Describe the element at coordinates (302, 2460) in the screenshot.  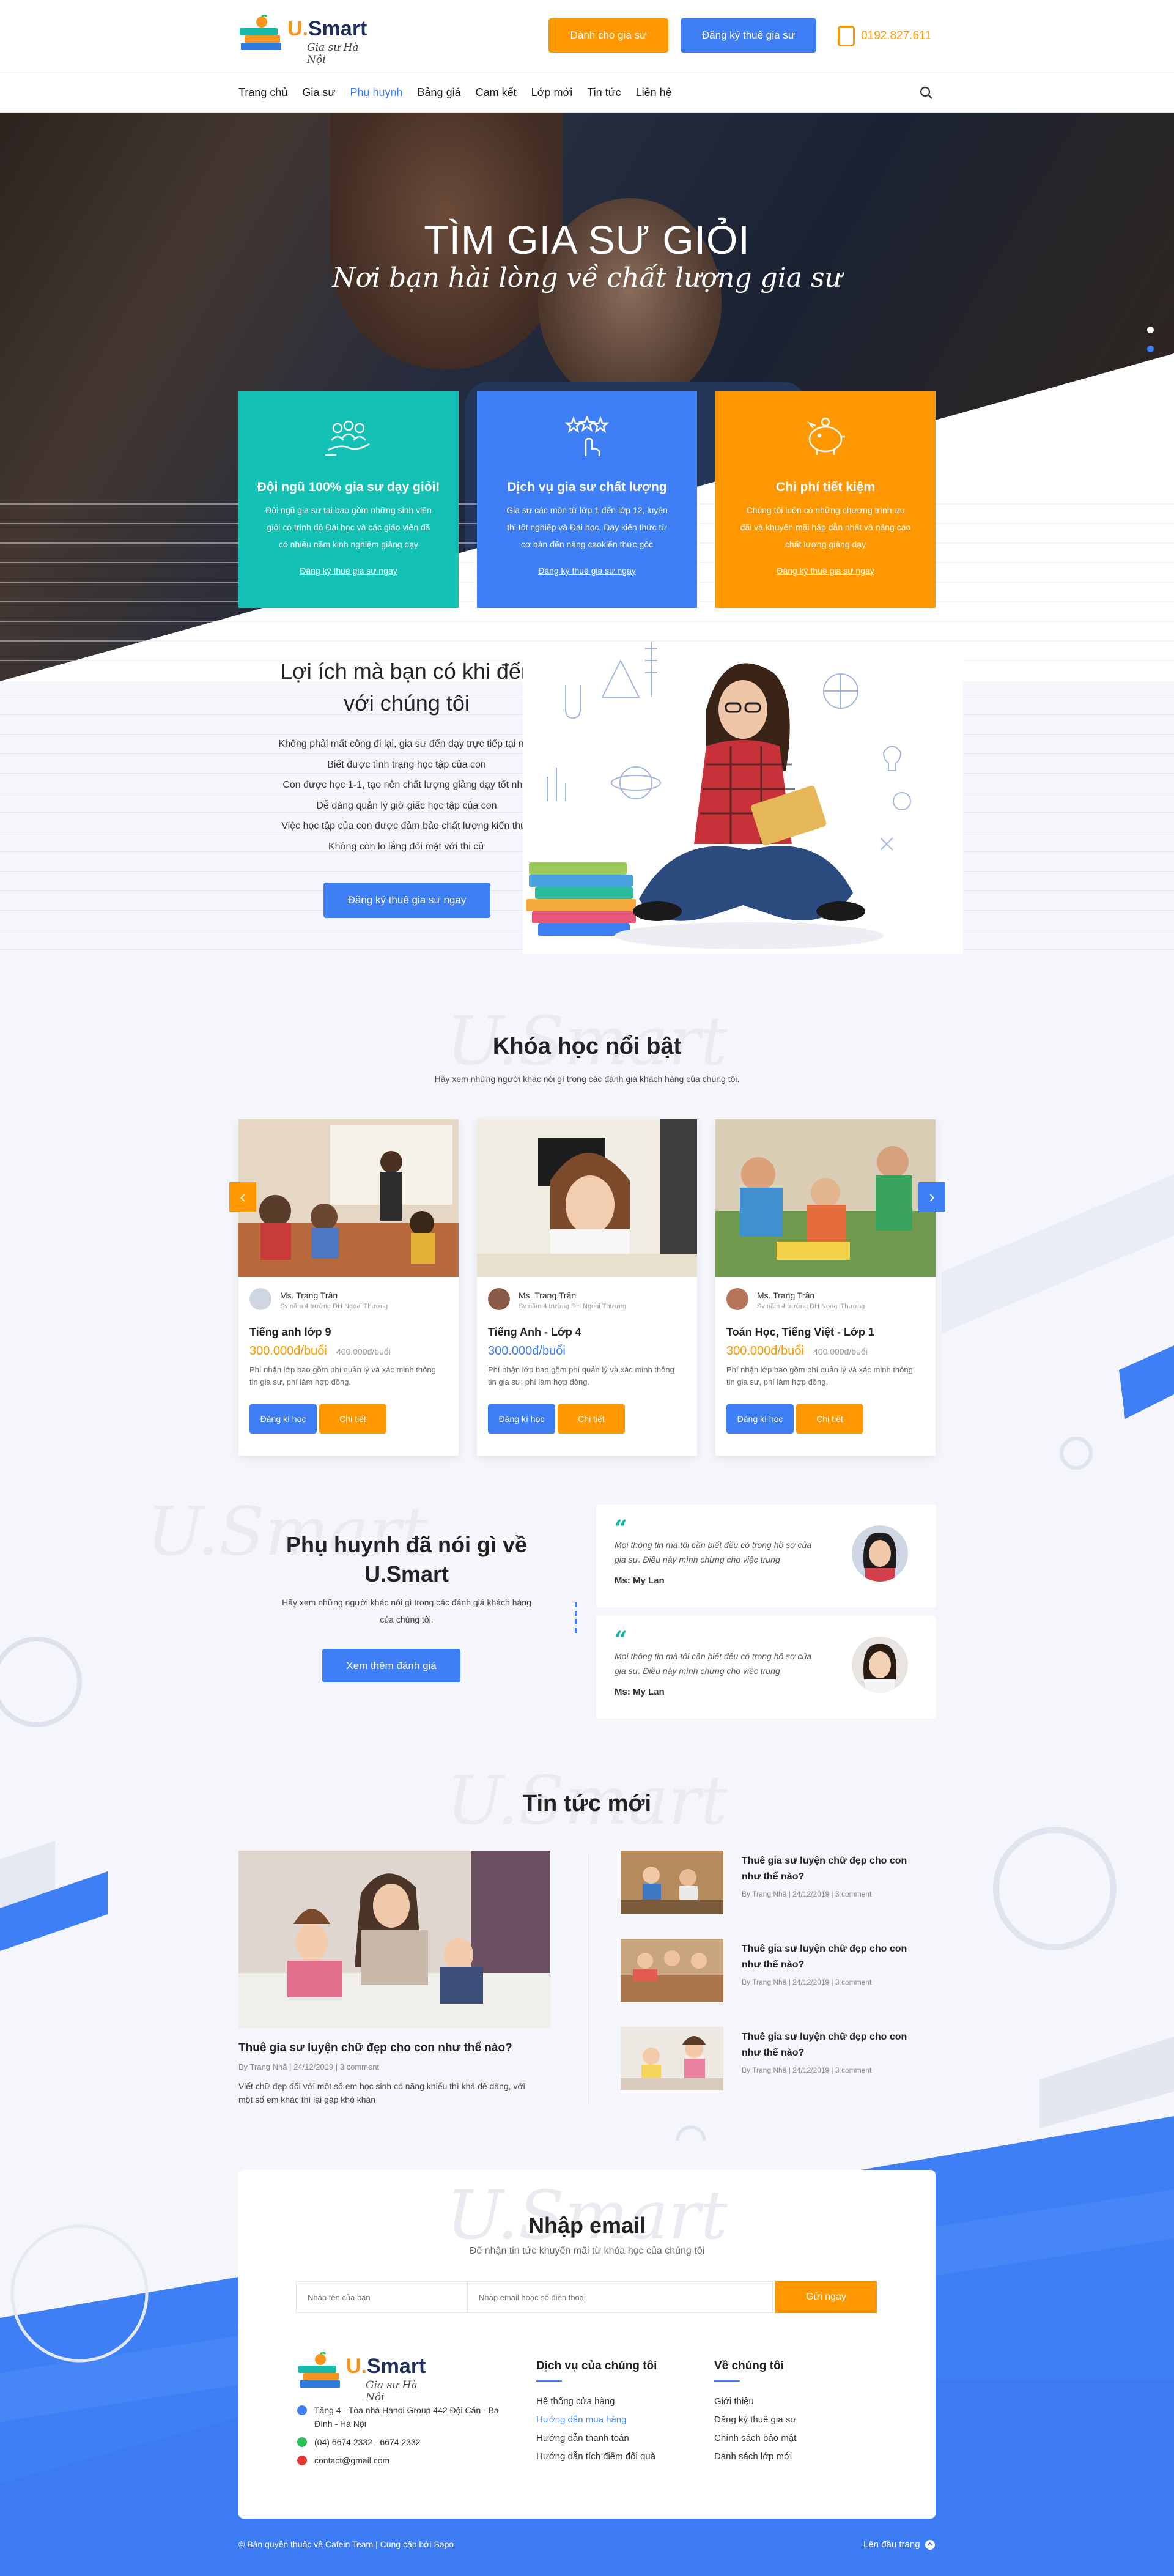
I see `mail-icon` at that location.